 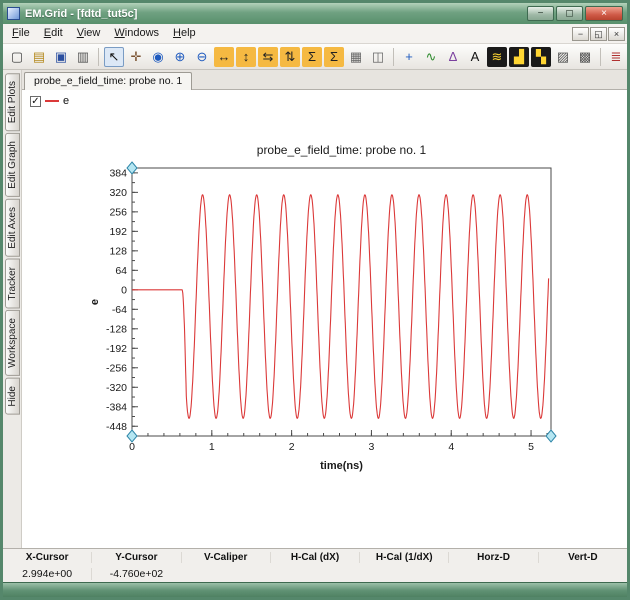 What do you see at coordinates (497, 56) in the screenshot?
I see `fft-button: ≋` at bounding box center [497, 56].